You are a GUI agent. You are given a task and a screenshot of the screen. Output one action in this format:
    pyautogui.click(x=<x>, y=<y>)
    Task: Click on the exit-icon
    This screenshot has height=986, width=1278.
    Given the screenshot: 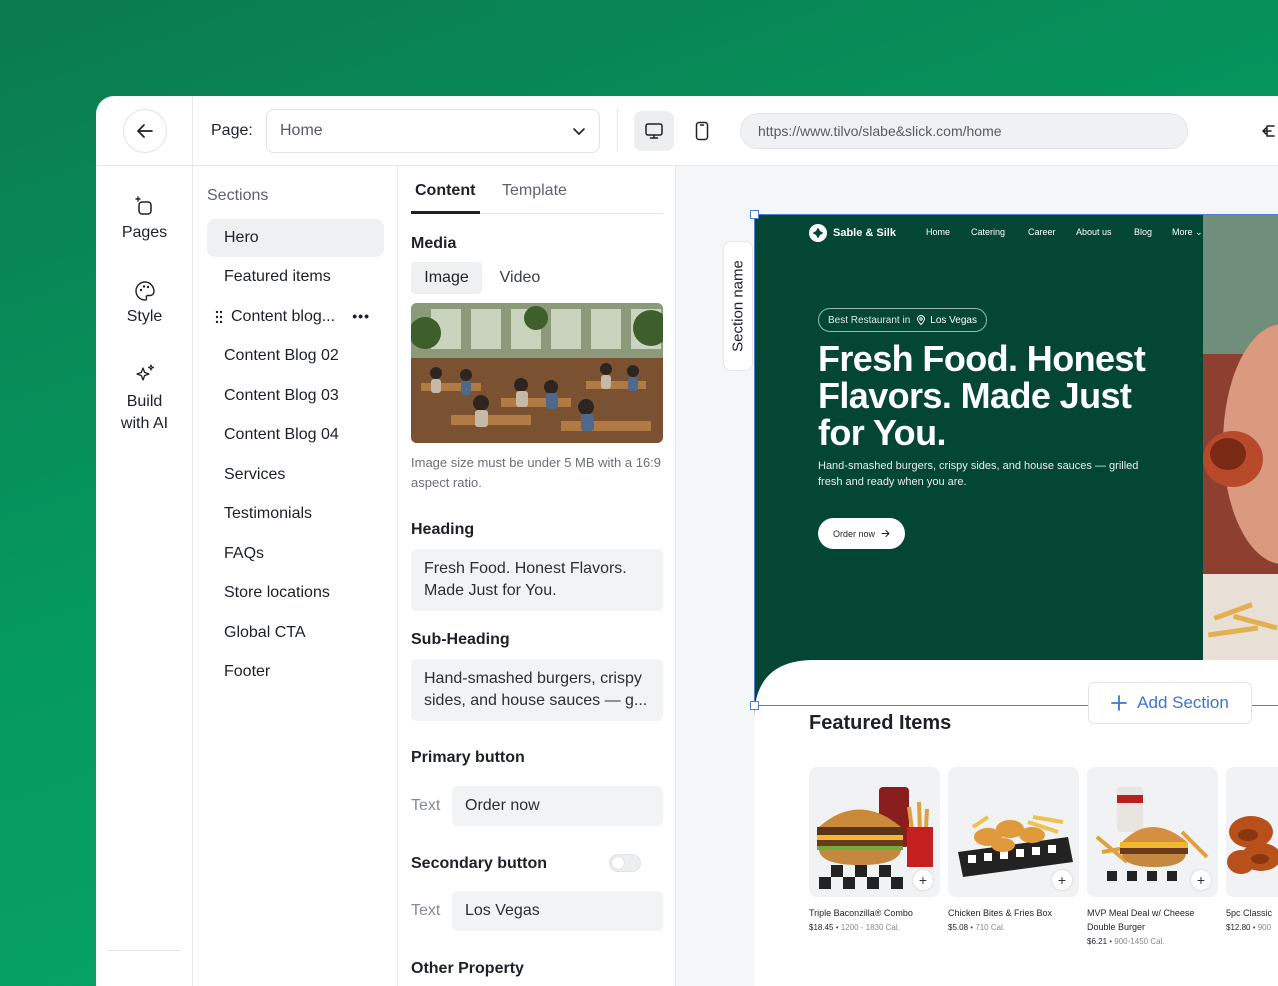 What is the action you would take?
    pyautogui.click(x=1270, y=131)
    